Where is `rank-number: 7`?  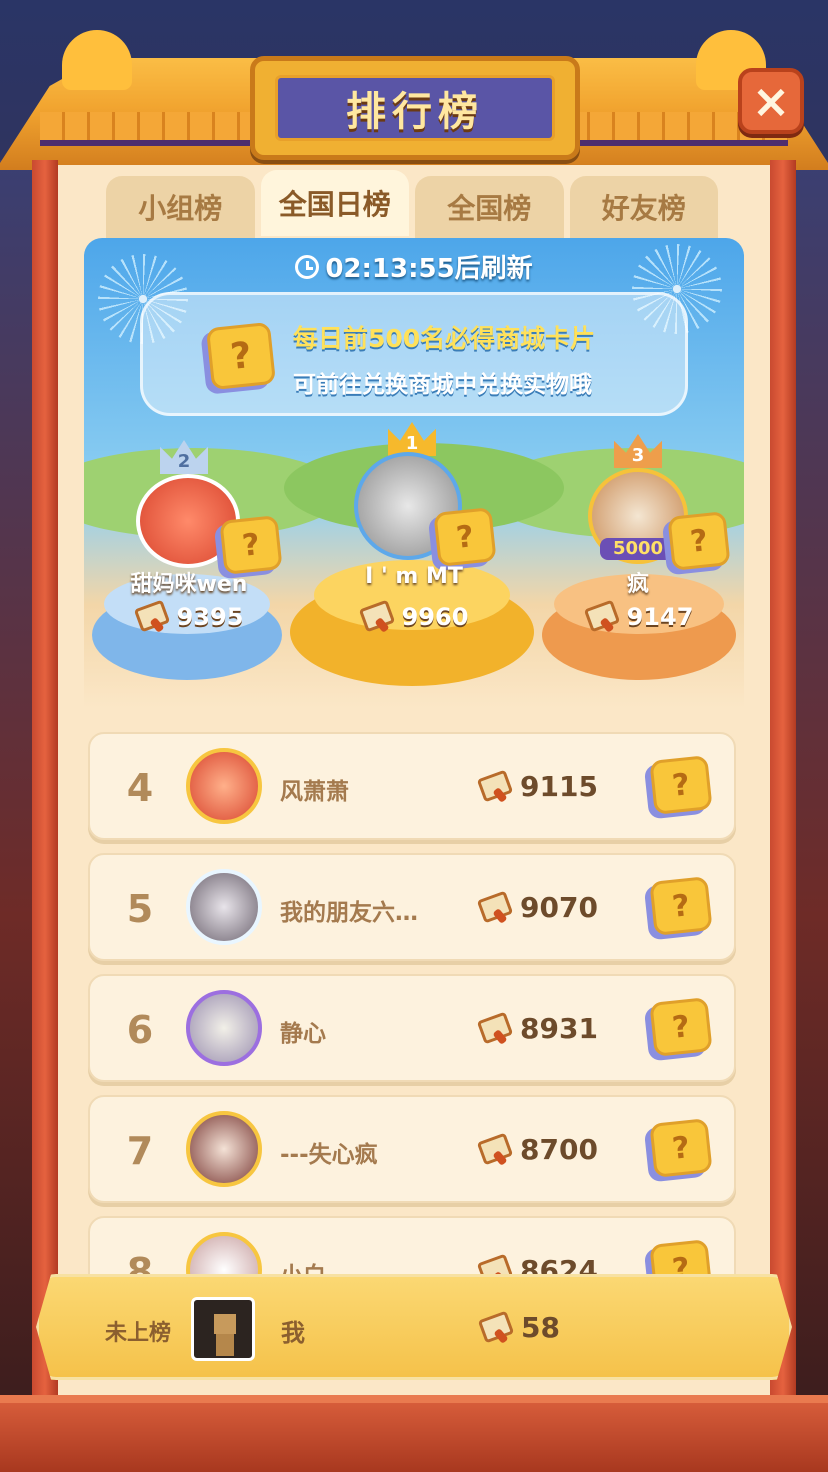
rank-number: 7 is located at coordinates (140, 1151).